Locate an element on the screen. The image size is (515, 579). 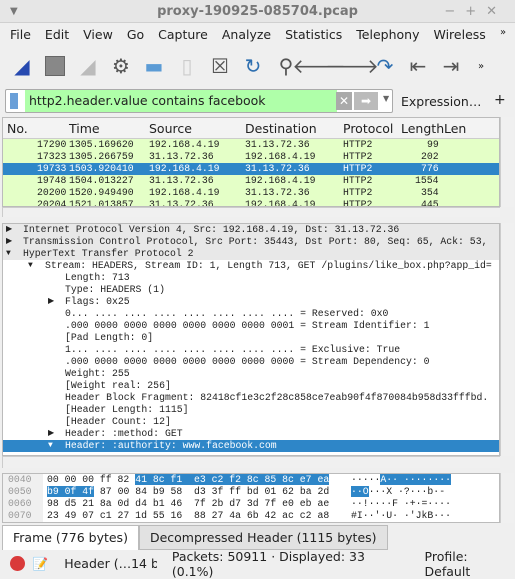
tree-item: [Pad Length: 0] is located at coordinates (251, 338).